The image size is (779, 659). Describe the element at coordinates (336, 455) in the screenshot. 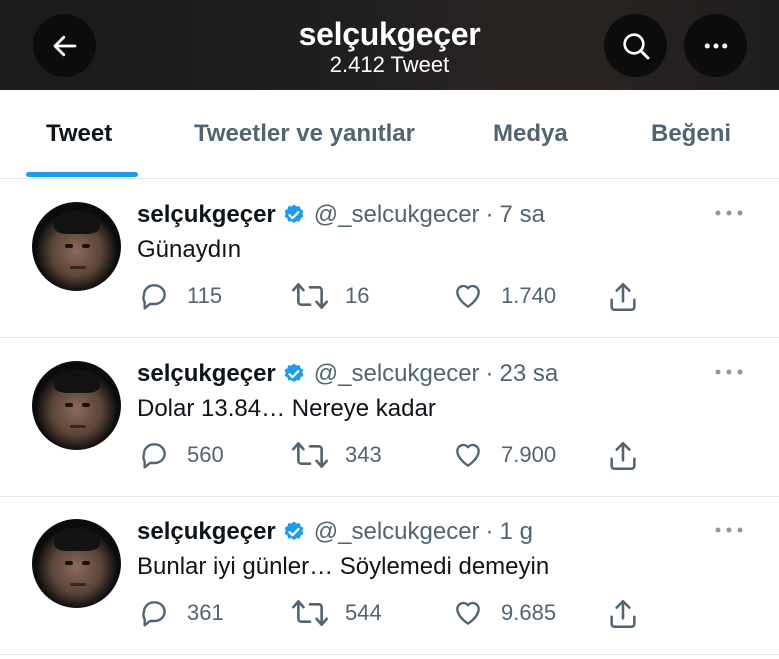

I see `retweet-button: 343` at that location.